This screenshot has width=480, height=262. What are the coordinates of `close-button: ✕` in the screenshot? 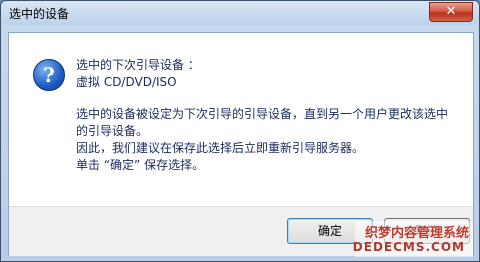 It's located at (451, 12).